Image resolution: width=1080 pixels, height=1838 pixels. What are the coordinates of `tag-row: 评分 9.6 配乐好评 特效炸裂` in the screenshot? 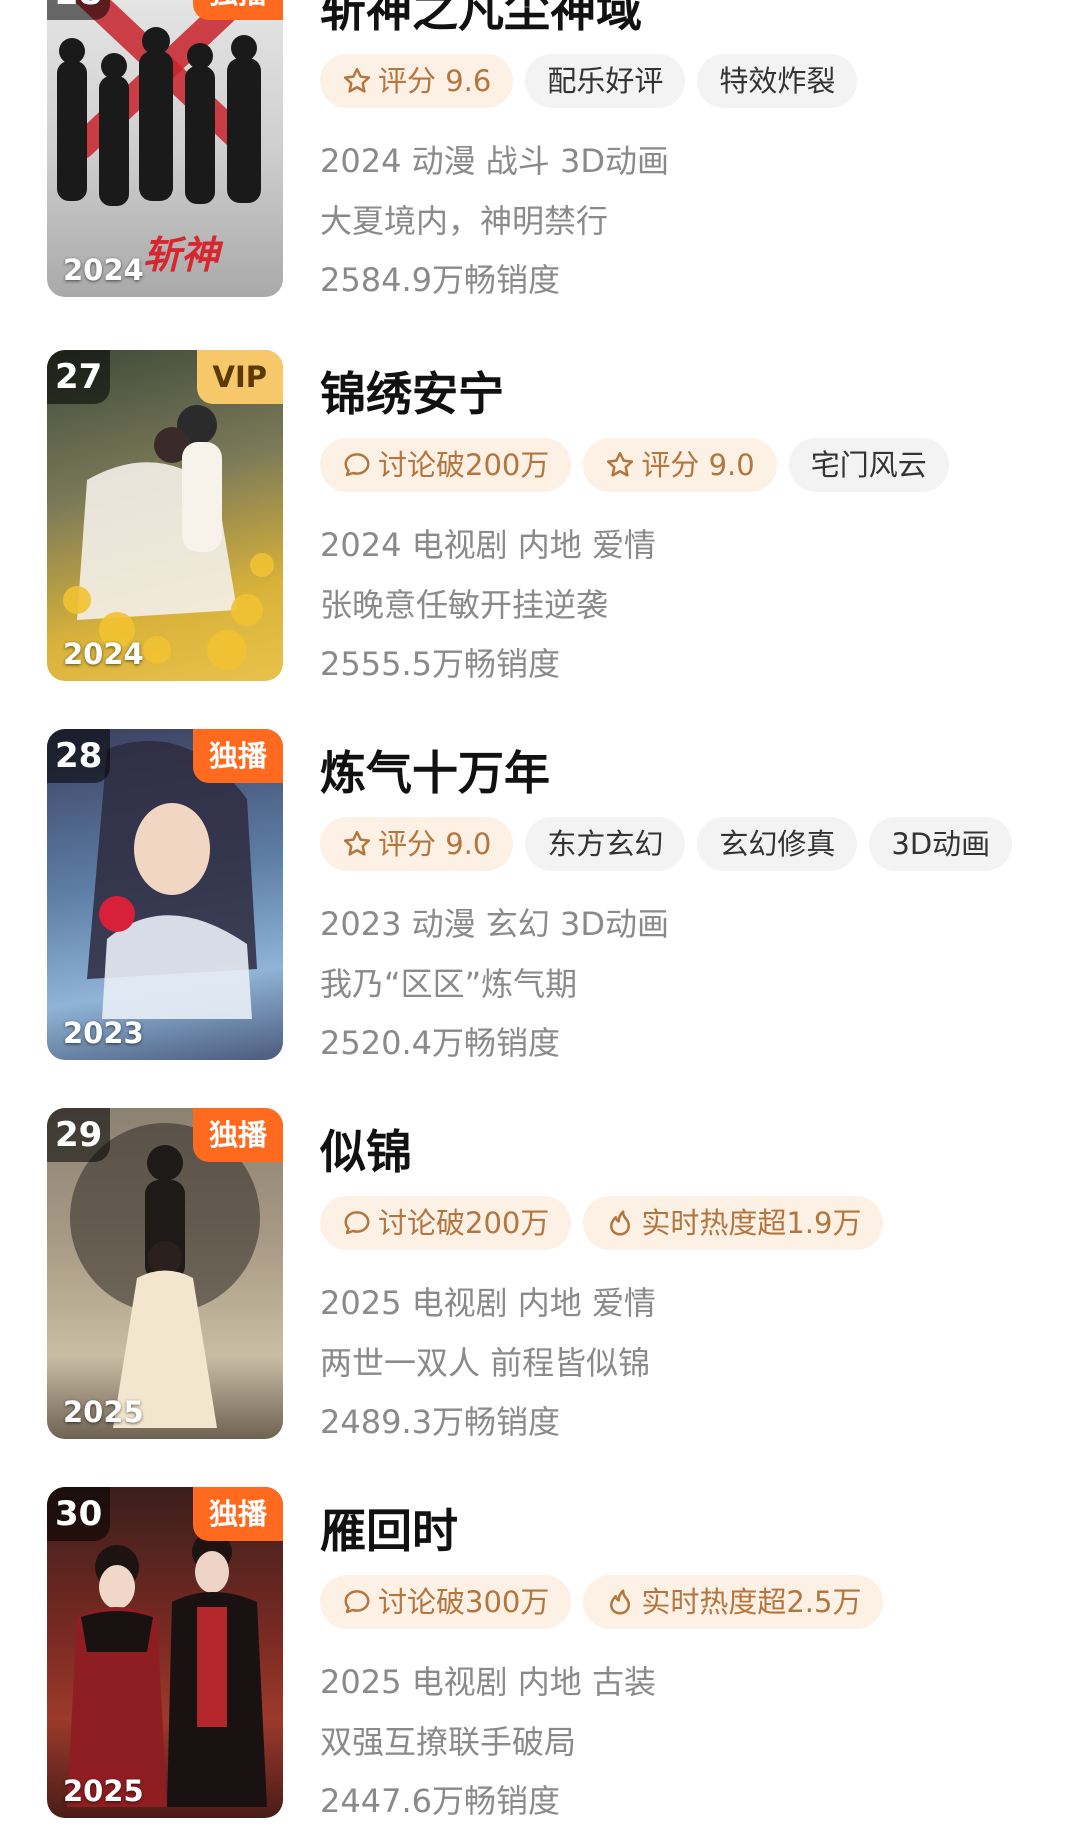 It's located at (594, 81).